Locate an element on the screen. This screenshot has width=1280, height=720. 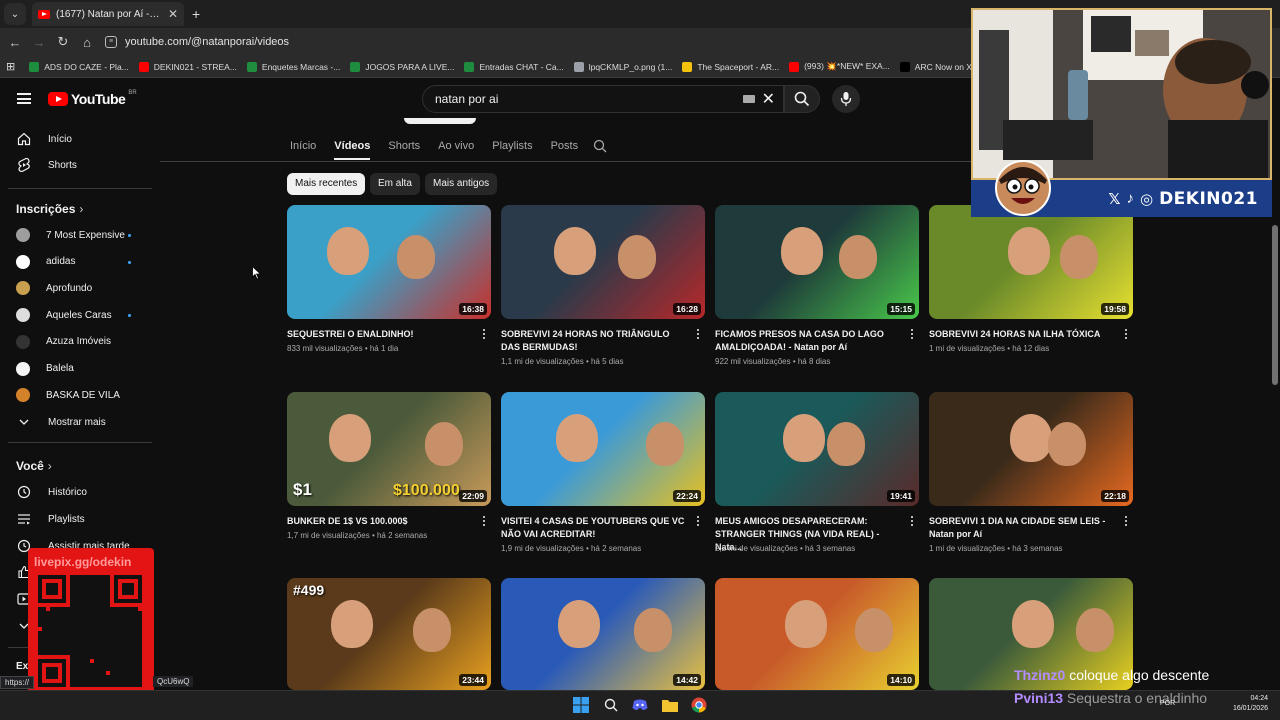
filter-chip: Mais recentes is located at coordinates (326, 184).